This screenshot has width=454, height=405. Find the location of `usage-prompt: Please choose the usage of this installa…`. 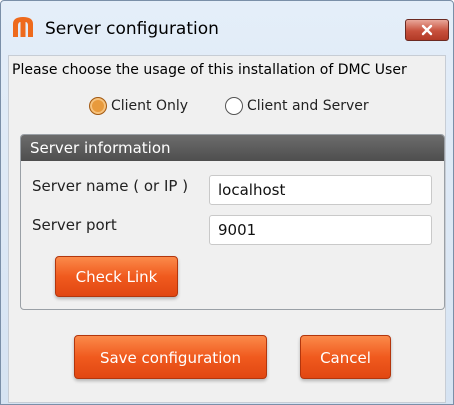

usage-prompt: Please choose the usage of this installa… is located at coordinates (209, 70).